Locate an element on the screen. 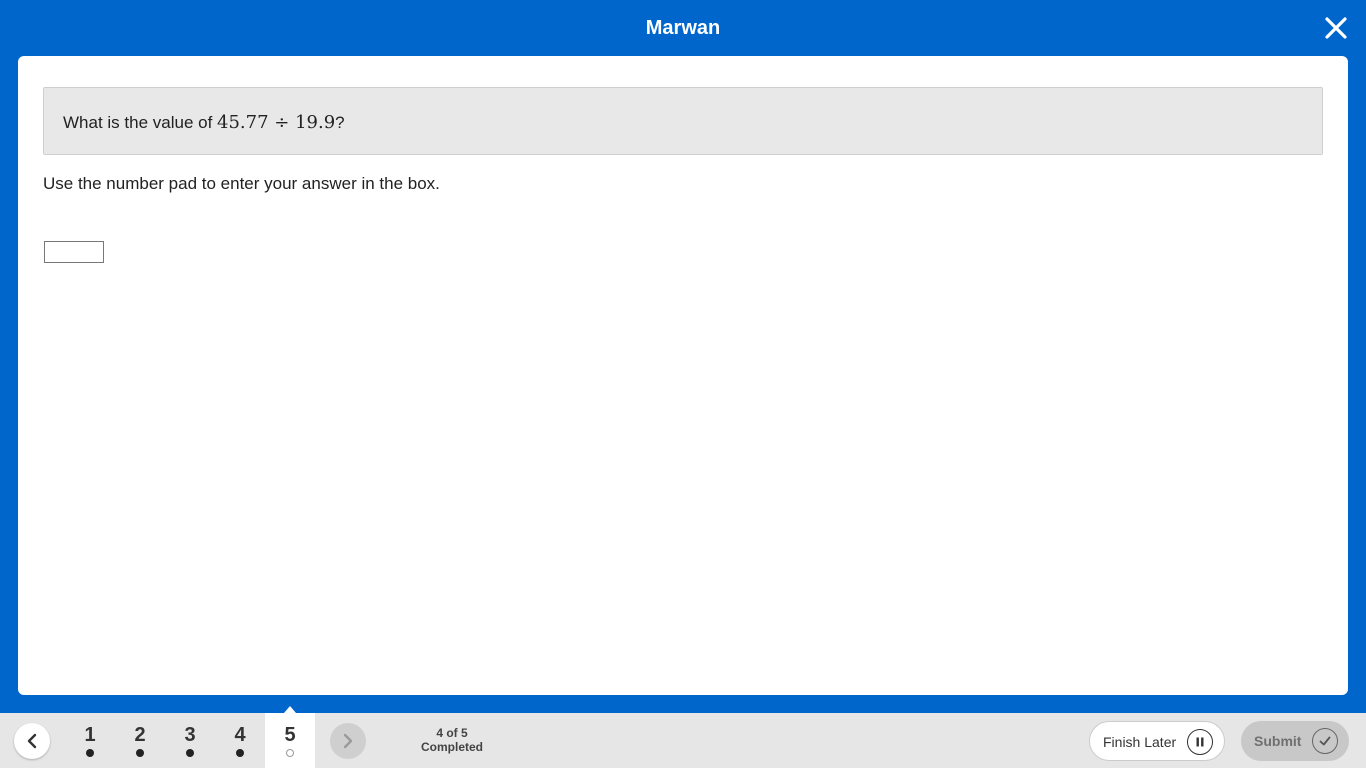 This screenshot has height=768, width=1366. question-tab-number: 2 is located at coordinates (140, 735).